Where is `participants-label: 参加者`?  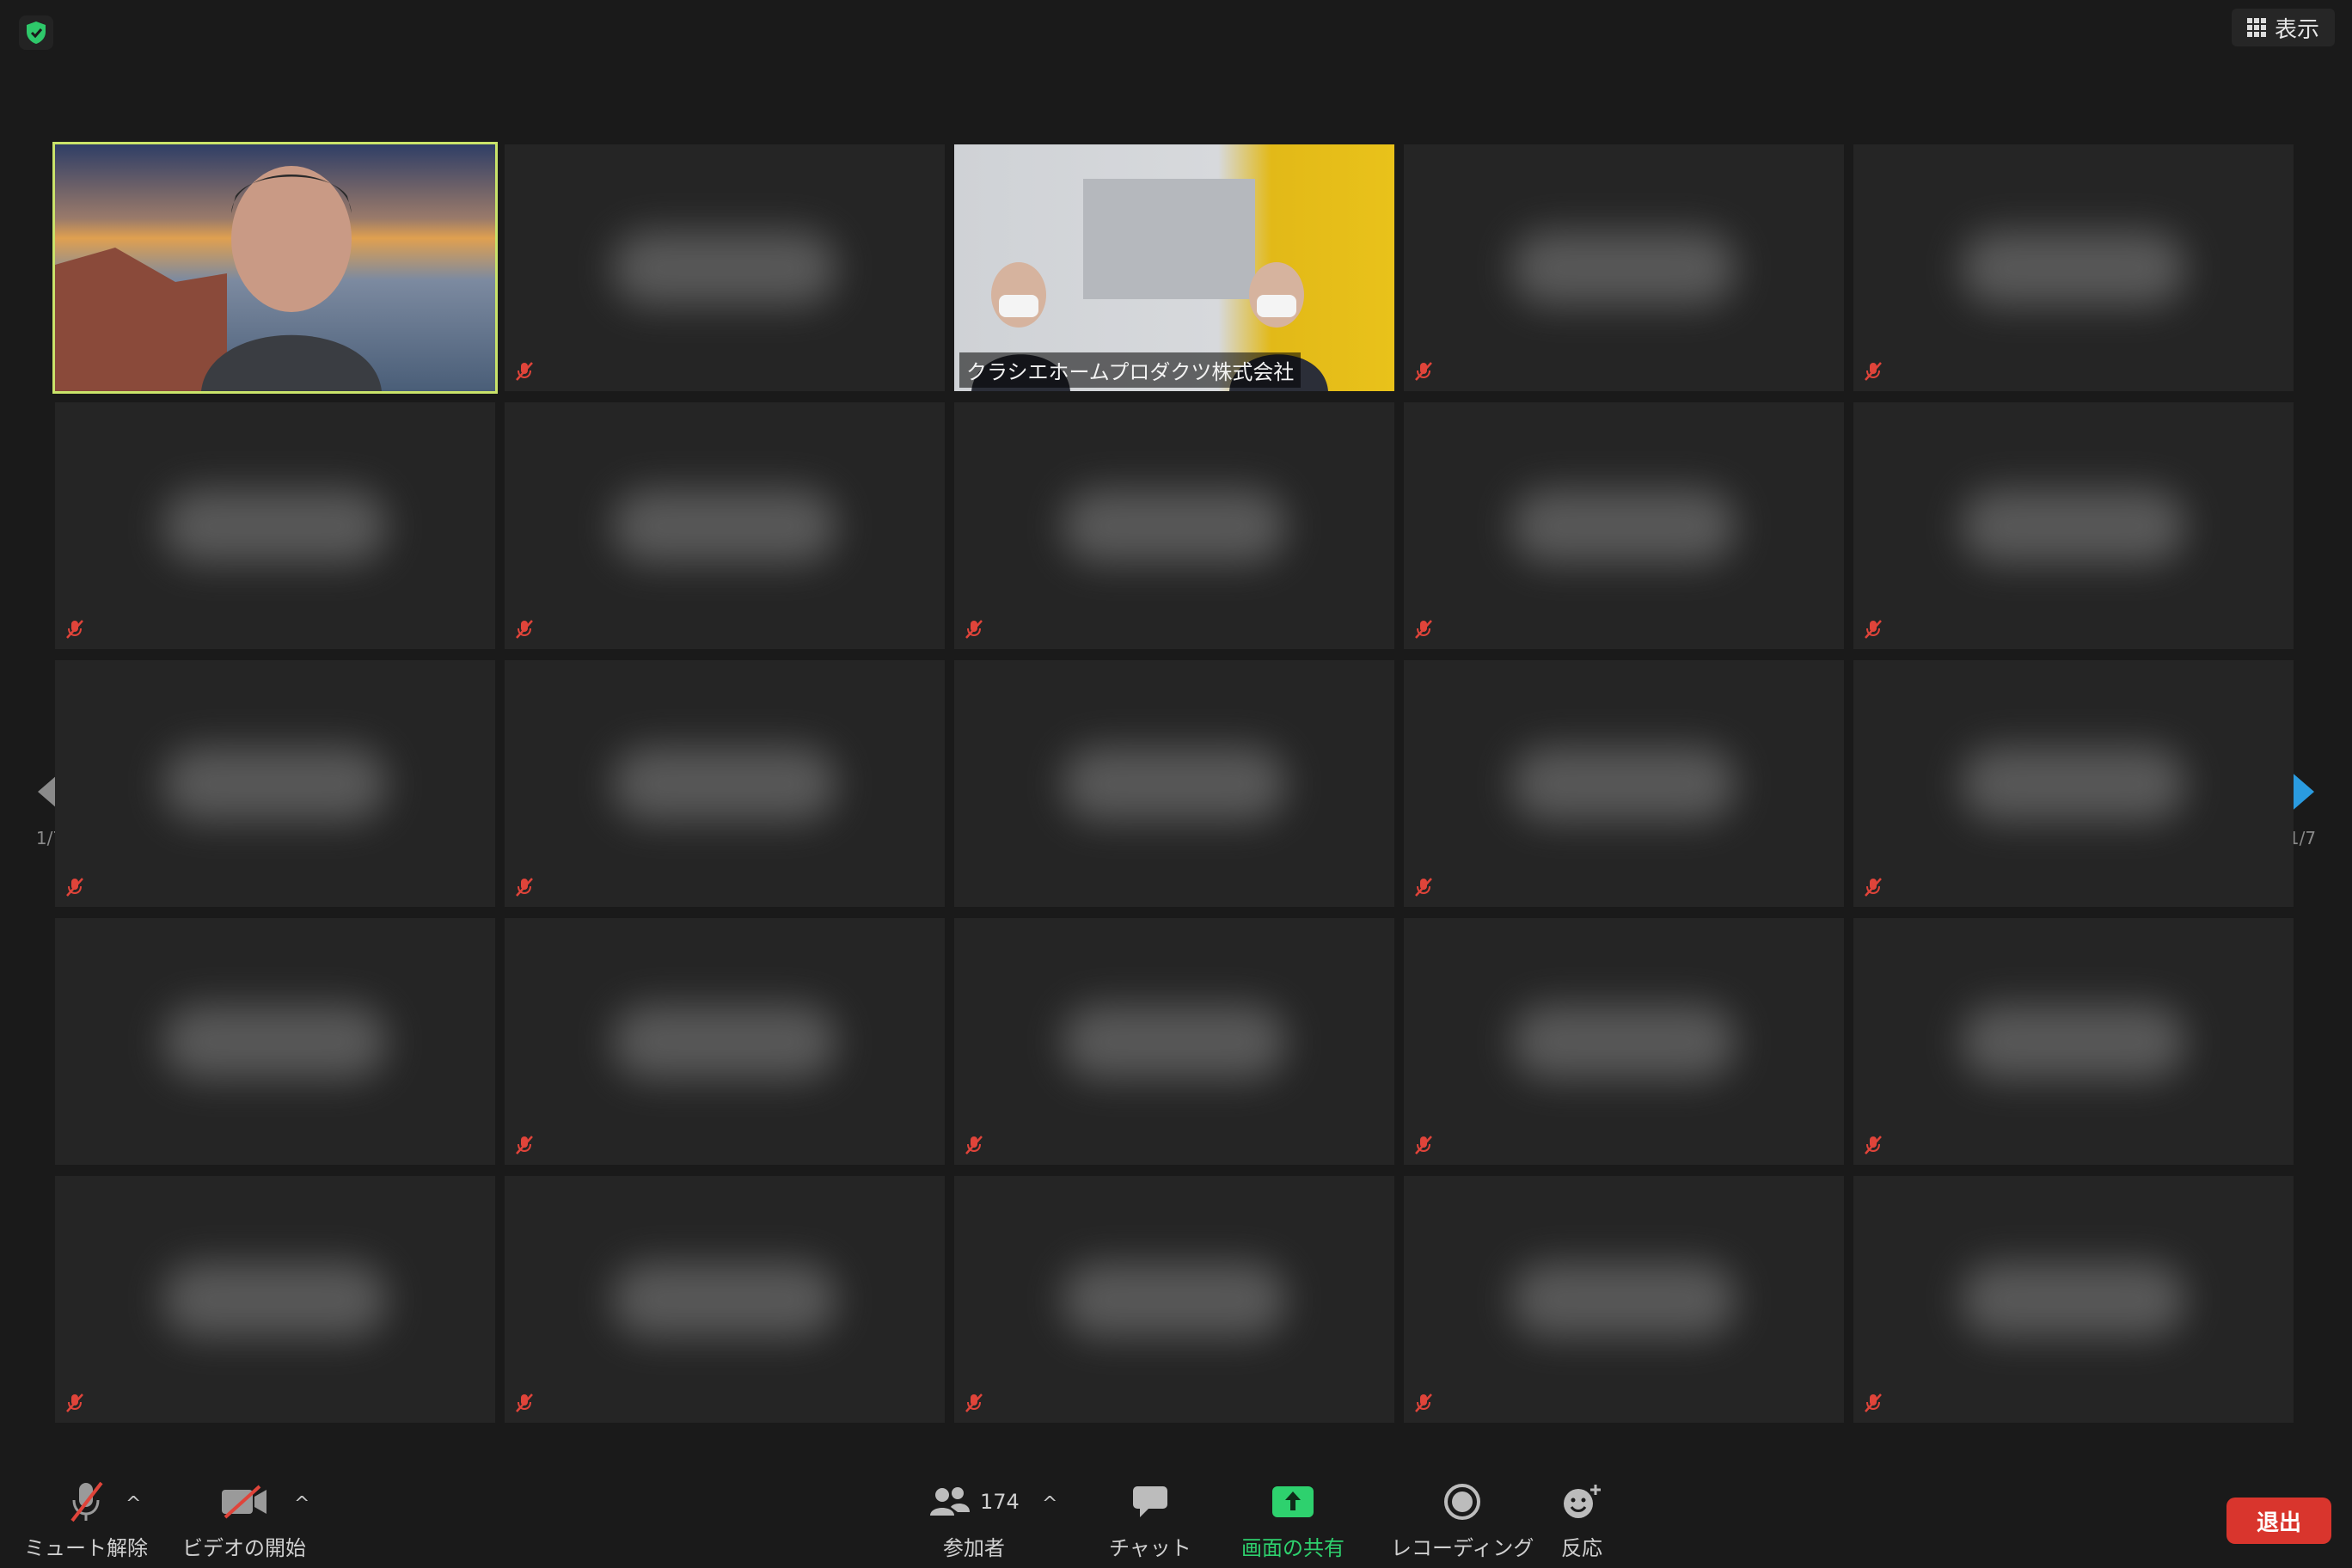
participants-label: 参加者 is located at coordinates (973, 1548).